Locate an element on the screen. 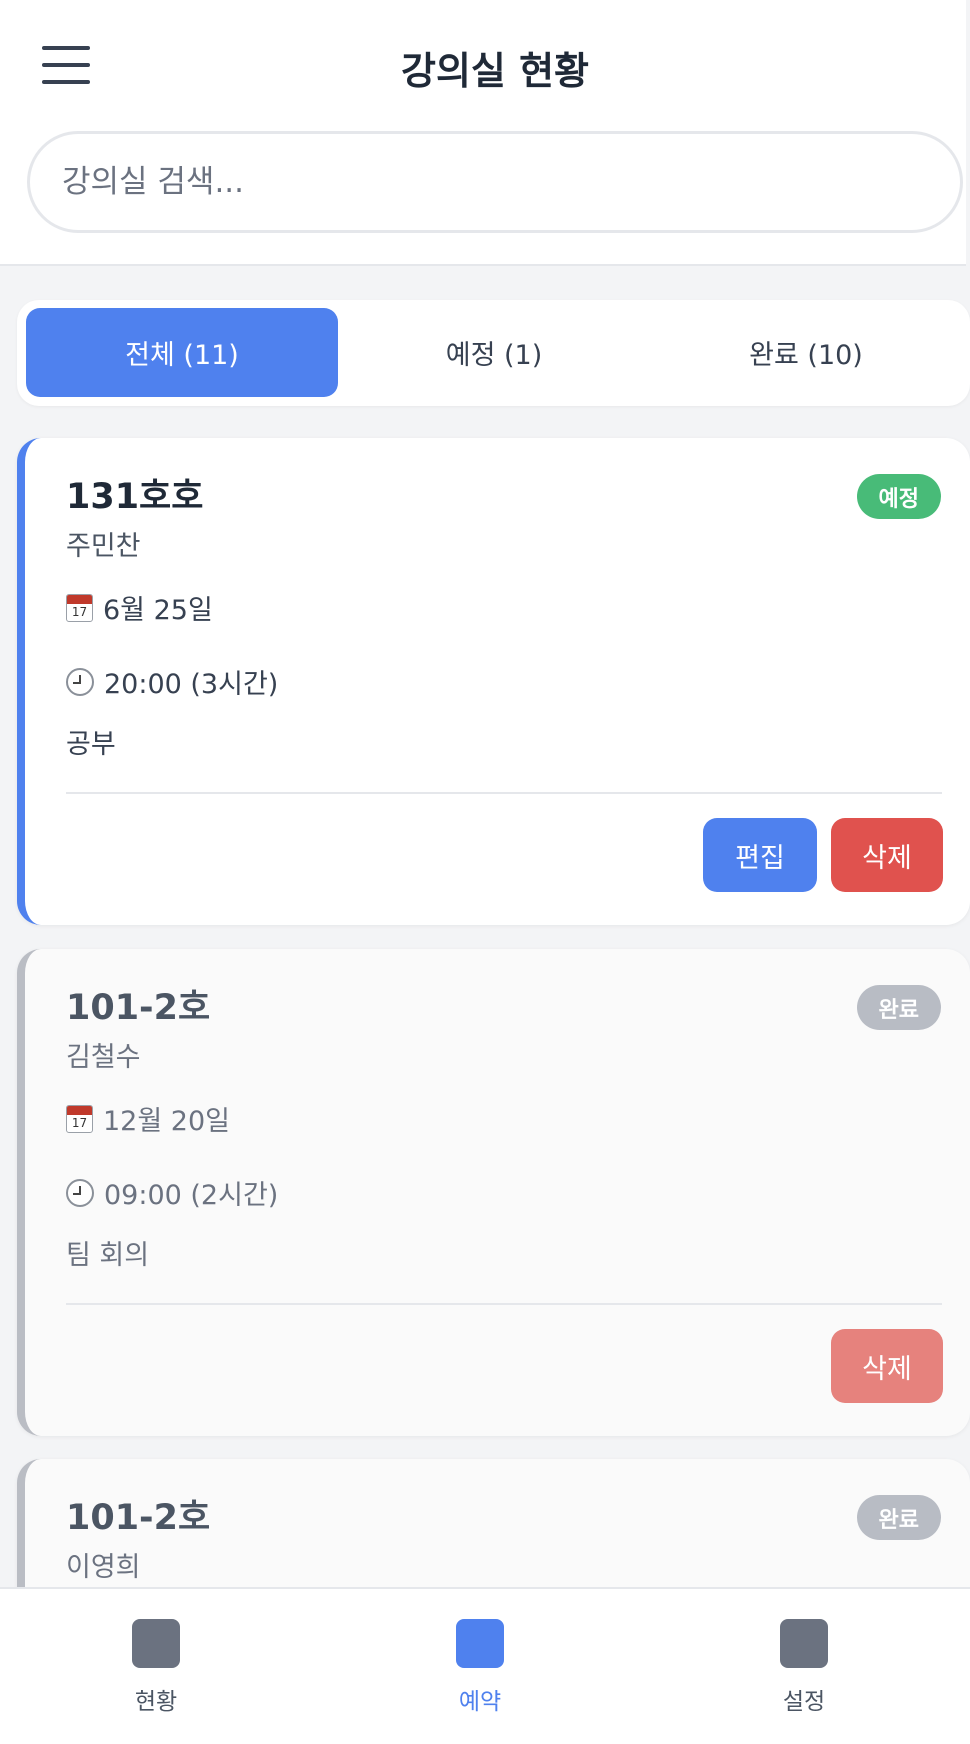 The width and height of the screenshot is (970, 1744). bottom-nav: 현황 예약 설정 is located at coordinates (485, 1665).